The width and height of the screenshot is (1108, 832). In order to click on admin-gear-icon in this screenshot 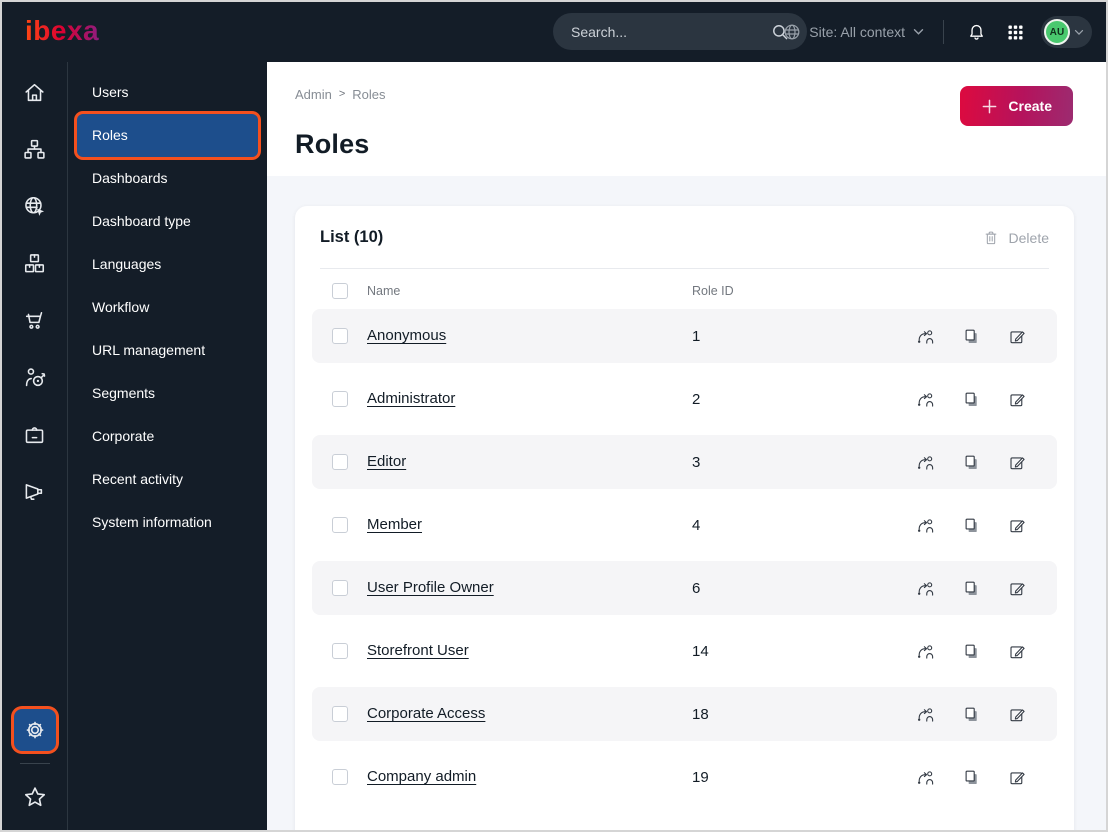, I will do `click(34, 730)`.